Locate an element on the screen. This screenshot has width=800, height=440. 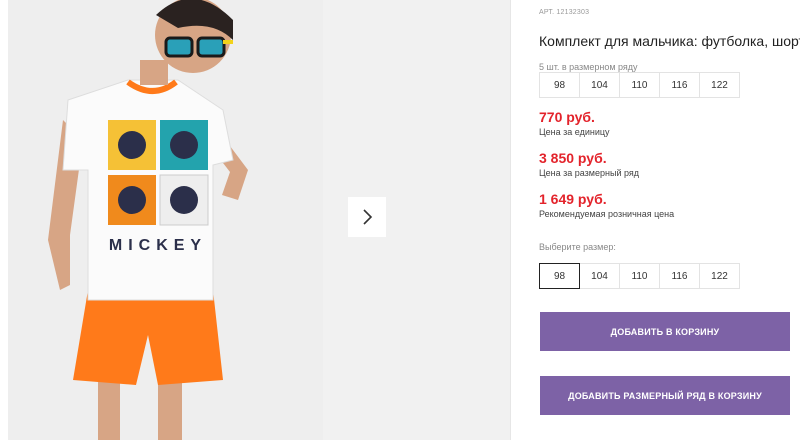
size-option-98: 98 is located at coordinates (559, 276).